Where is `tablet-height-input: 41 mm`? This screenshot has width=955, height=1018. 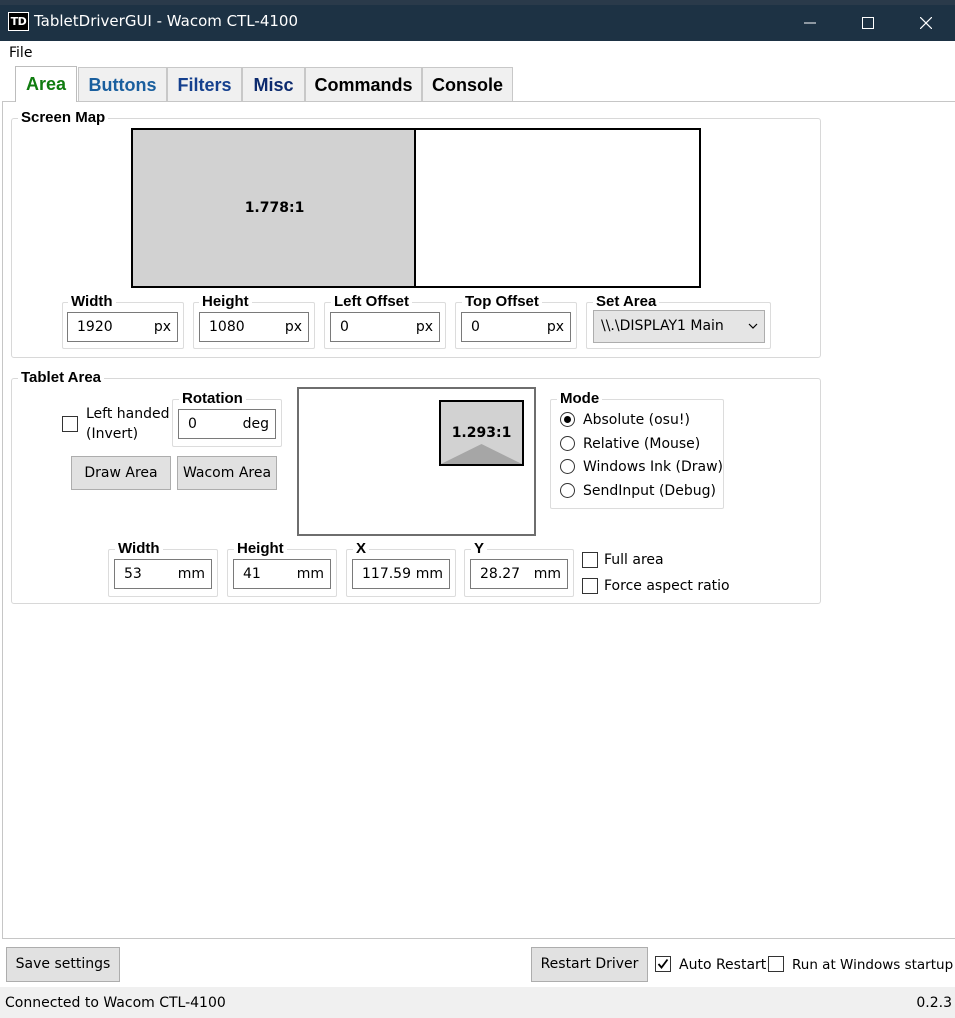
tablet-height-input: 41 mm is located at coordinates (282, 574).